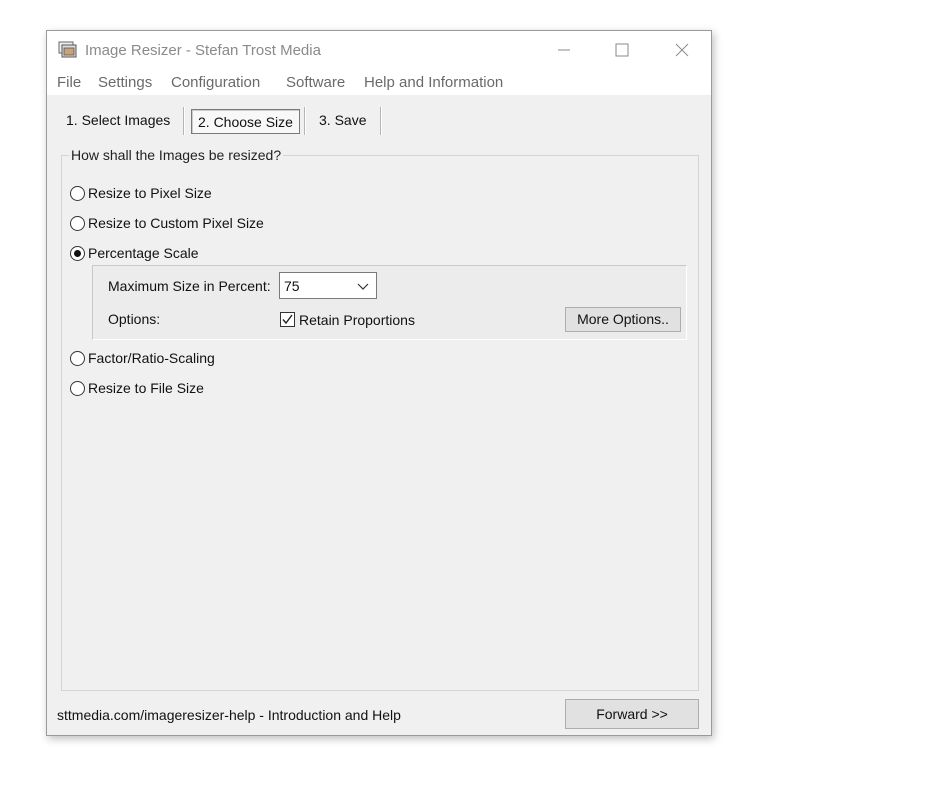  What do you see at coordinates (134, 319) in the screenshot?
I see `options-label: Options:` at bounding box center [134, 319].